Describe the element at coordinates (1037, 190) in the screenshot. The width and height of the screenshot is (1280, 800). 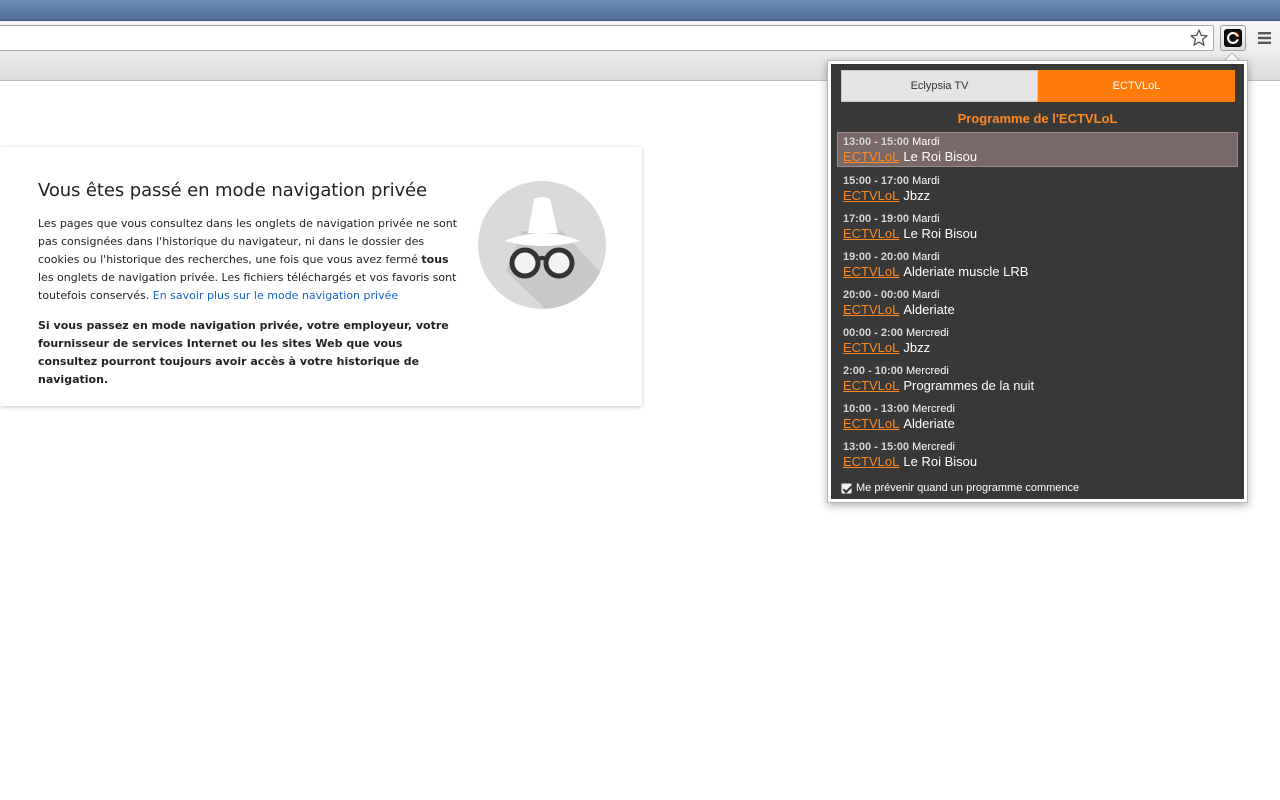
I see `program-item: 15:00 - 17:00 Mardi ECTVLoL Jbzz` at that location.